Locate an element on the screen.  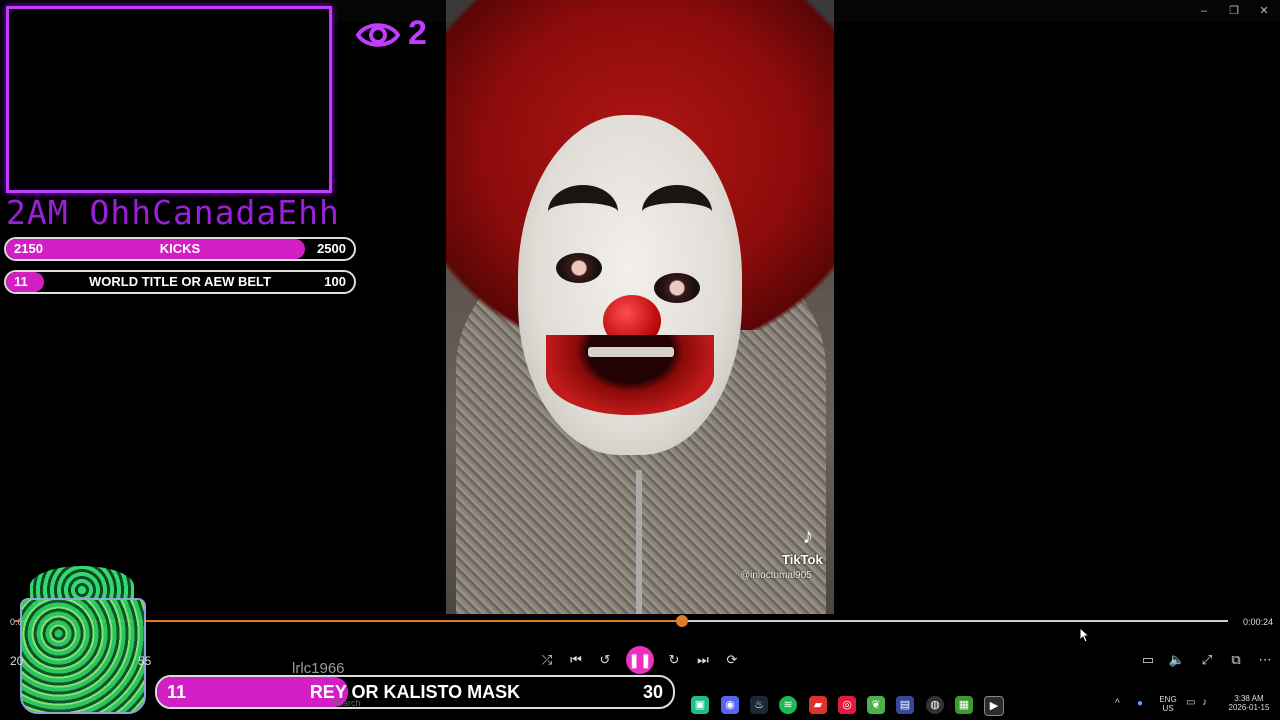
tray-chevron-icon: ^ is located at coordinates (1117, 703).